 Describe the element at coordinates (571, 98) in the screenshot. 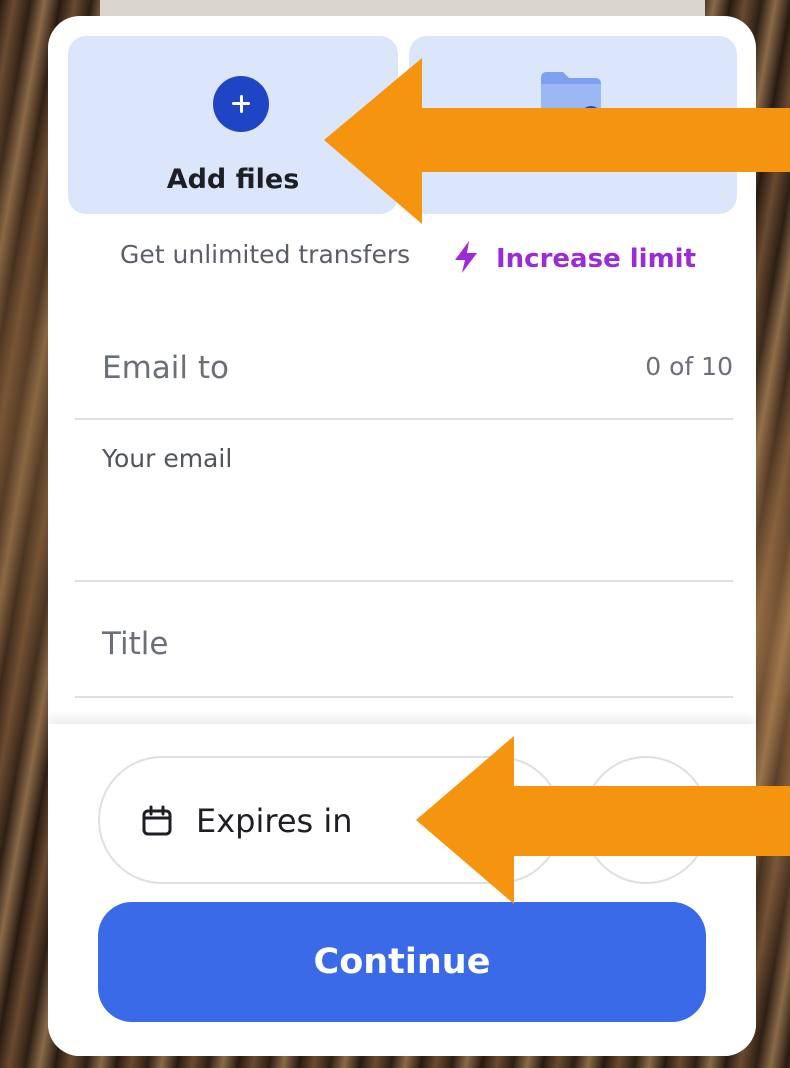

I see `folder-icon` at that location.